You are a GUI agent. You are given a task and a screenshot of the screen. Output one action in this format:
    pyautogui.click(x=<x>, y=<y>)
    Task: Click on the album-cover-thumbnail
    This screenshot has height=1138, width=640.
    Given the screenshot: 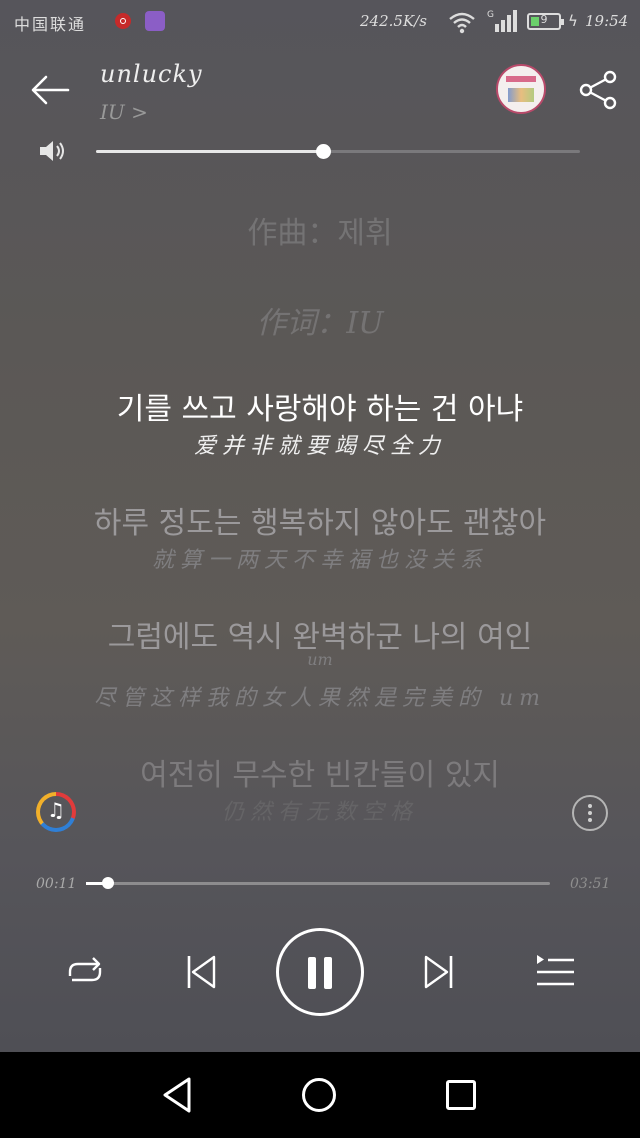 What is the action you would take?
    pyautogui.click(x=521, y=89)
    